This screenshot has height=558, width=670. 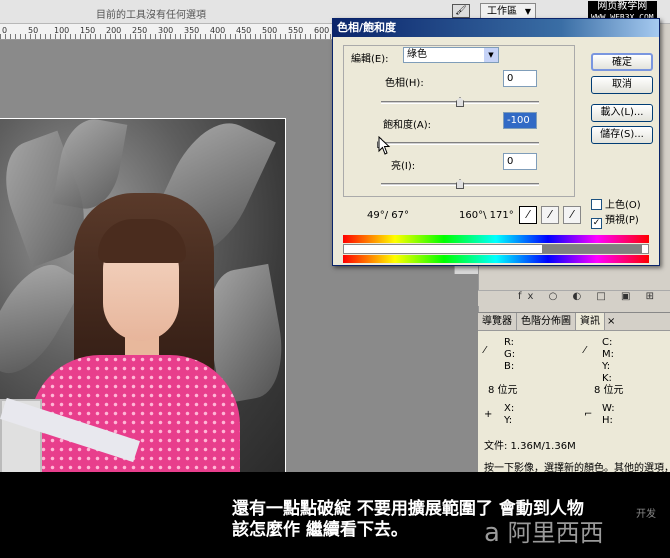 What do you see at coordinates (588, 414) in the screenshot?
I see `crop-icon: ⌐` at bounding box center [588, 414].